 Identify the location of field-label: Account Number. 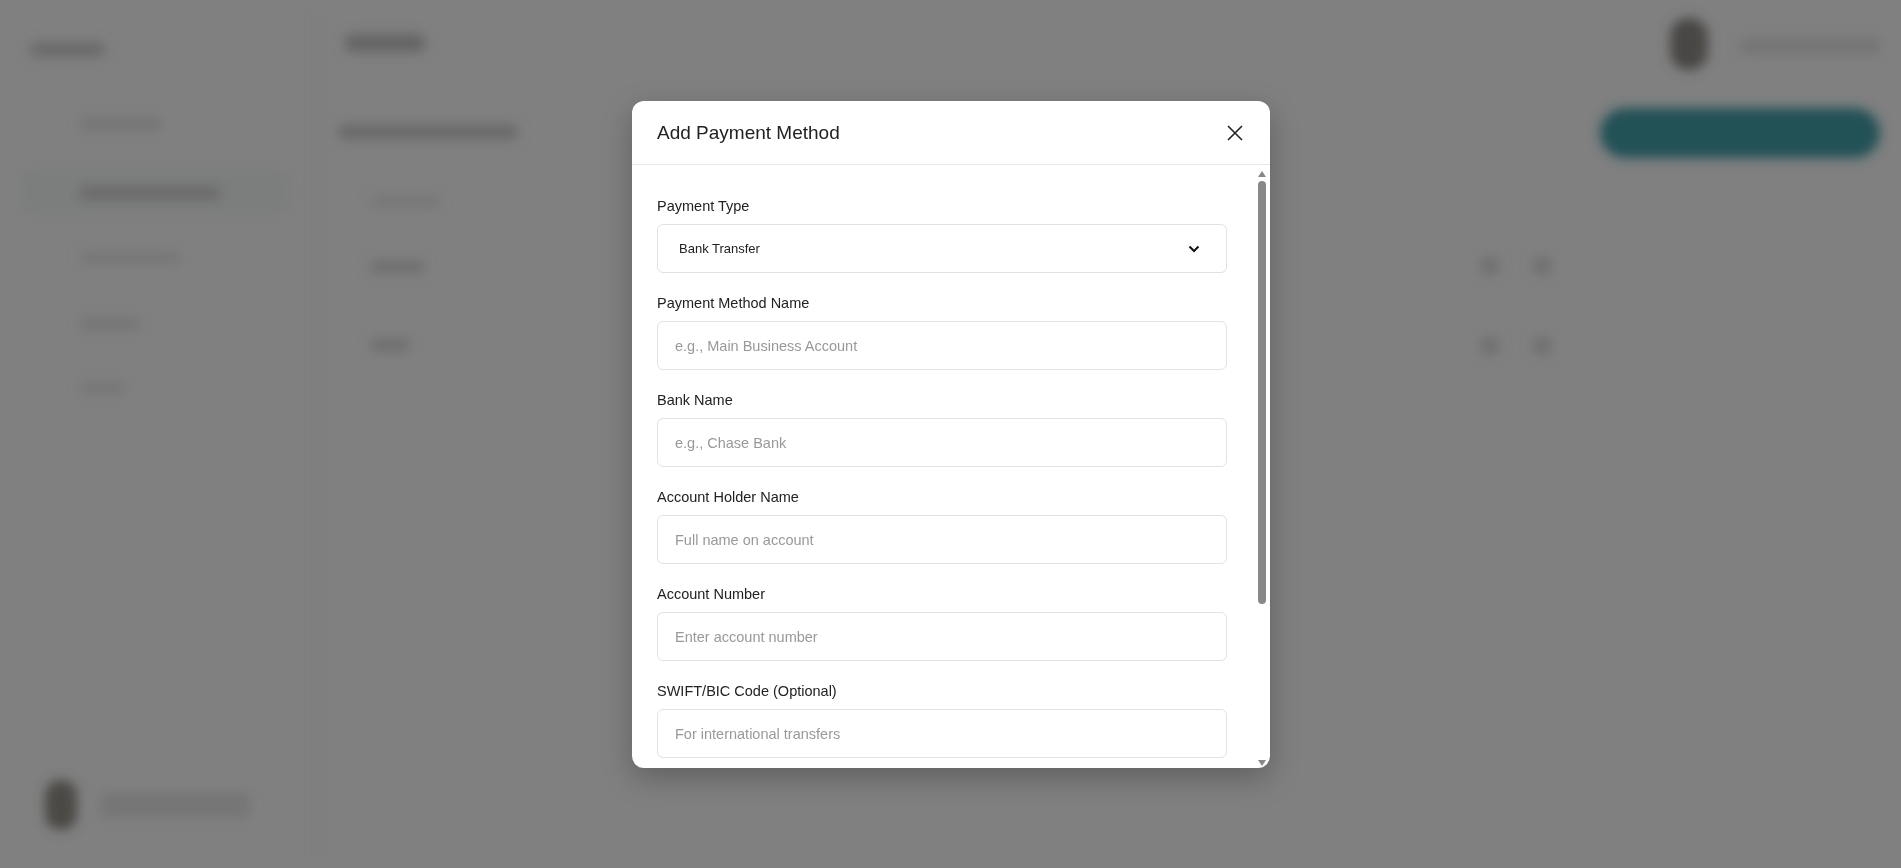
(711, 594).